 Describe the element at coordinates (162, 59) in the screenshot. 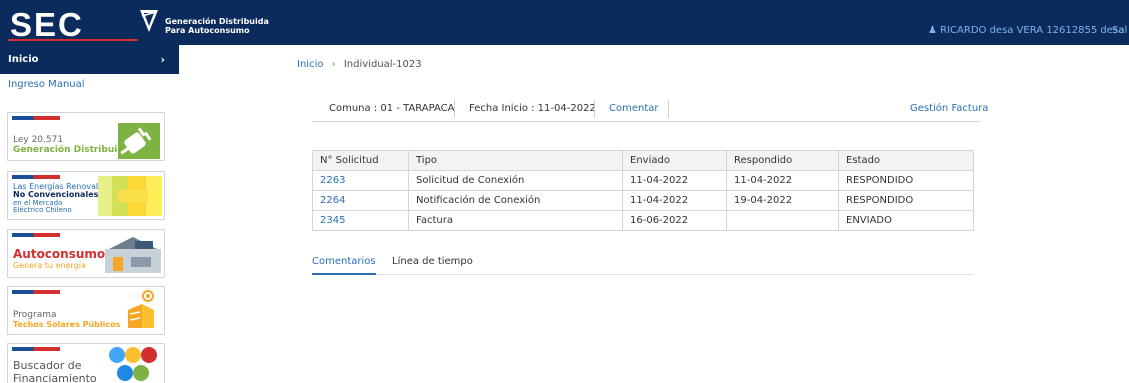

I see `chevron-right-icon: ›` at that location.